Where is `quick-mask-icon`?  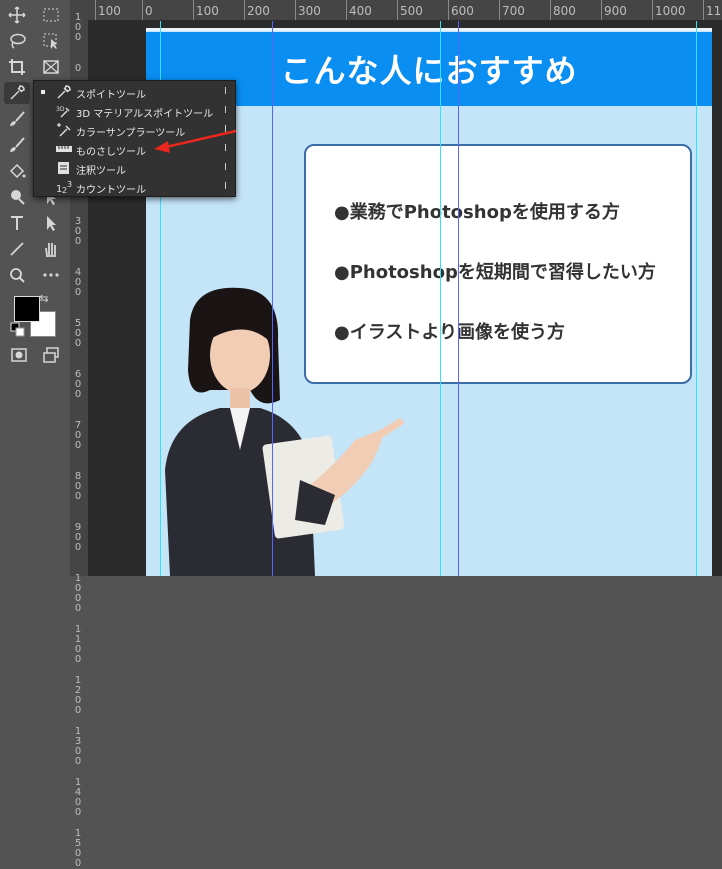
quick-mask-icon is located at coordinates (19, 355).